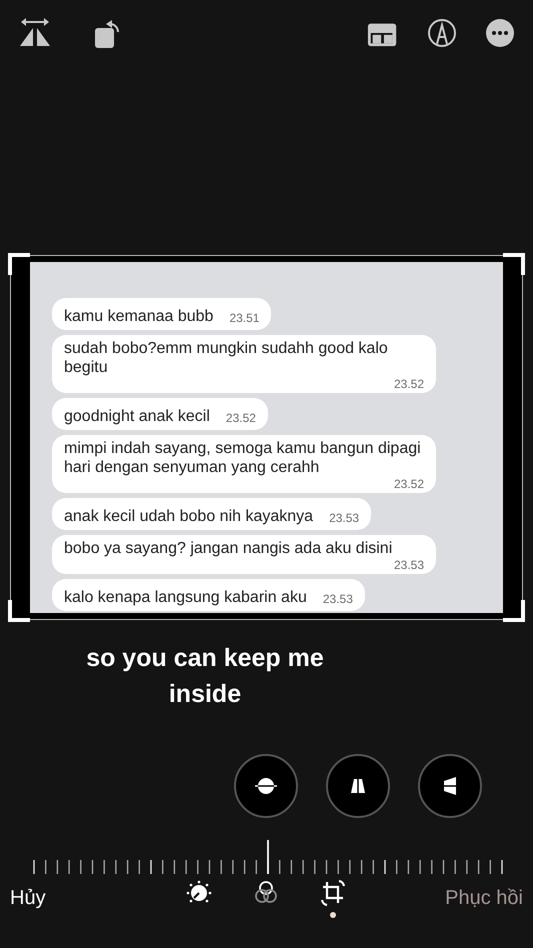 The height and width of the screenshot is (948, 533). Describe the element at coordinates (137, 416) in the screenshot. I see `message-text: goodnight anak kecil` at that location.